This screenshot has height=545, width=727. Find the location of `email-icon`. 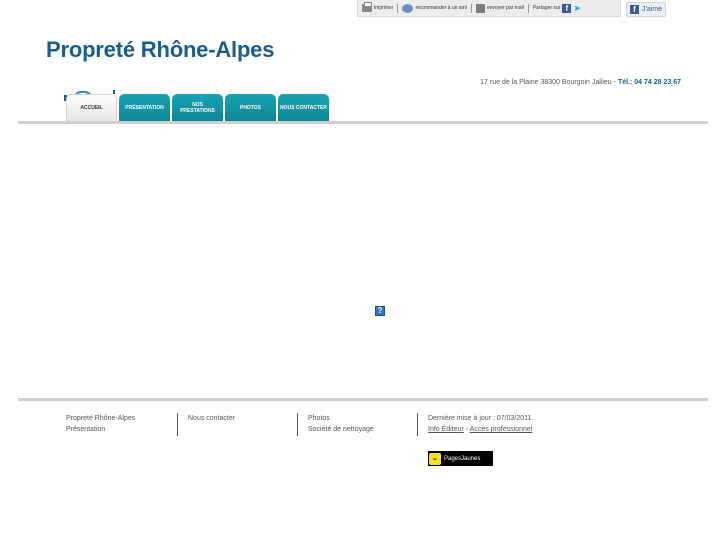

email-icon is located at coordinates (480, 8).